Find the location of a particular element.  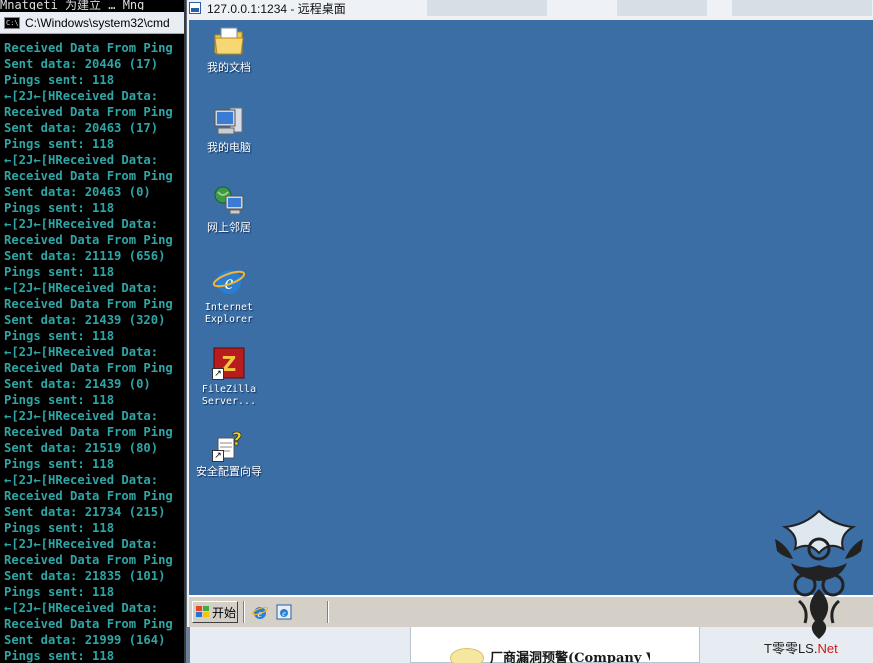

remote-desktop-icon is located at coordinates (195, 8).